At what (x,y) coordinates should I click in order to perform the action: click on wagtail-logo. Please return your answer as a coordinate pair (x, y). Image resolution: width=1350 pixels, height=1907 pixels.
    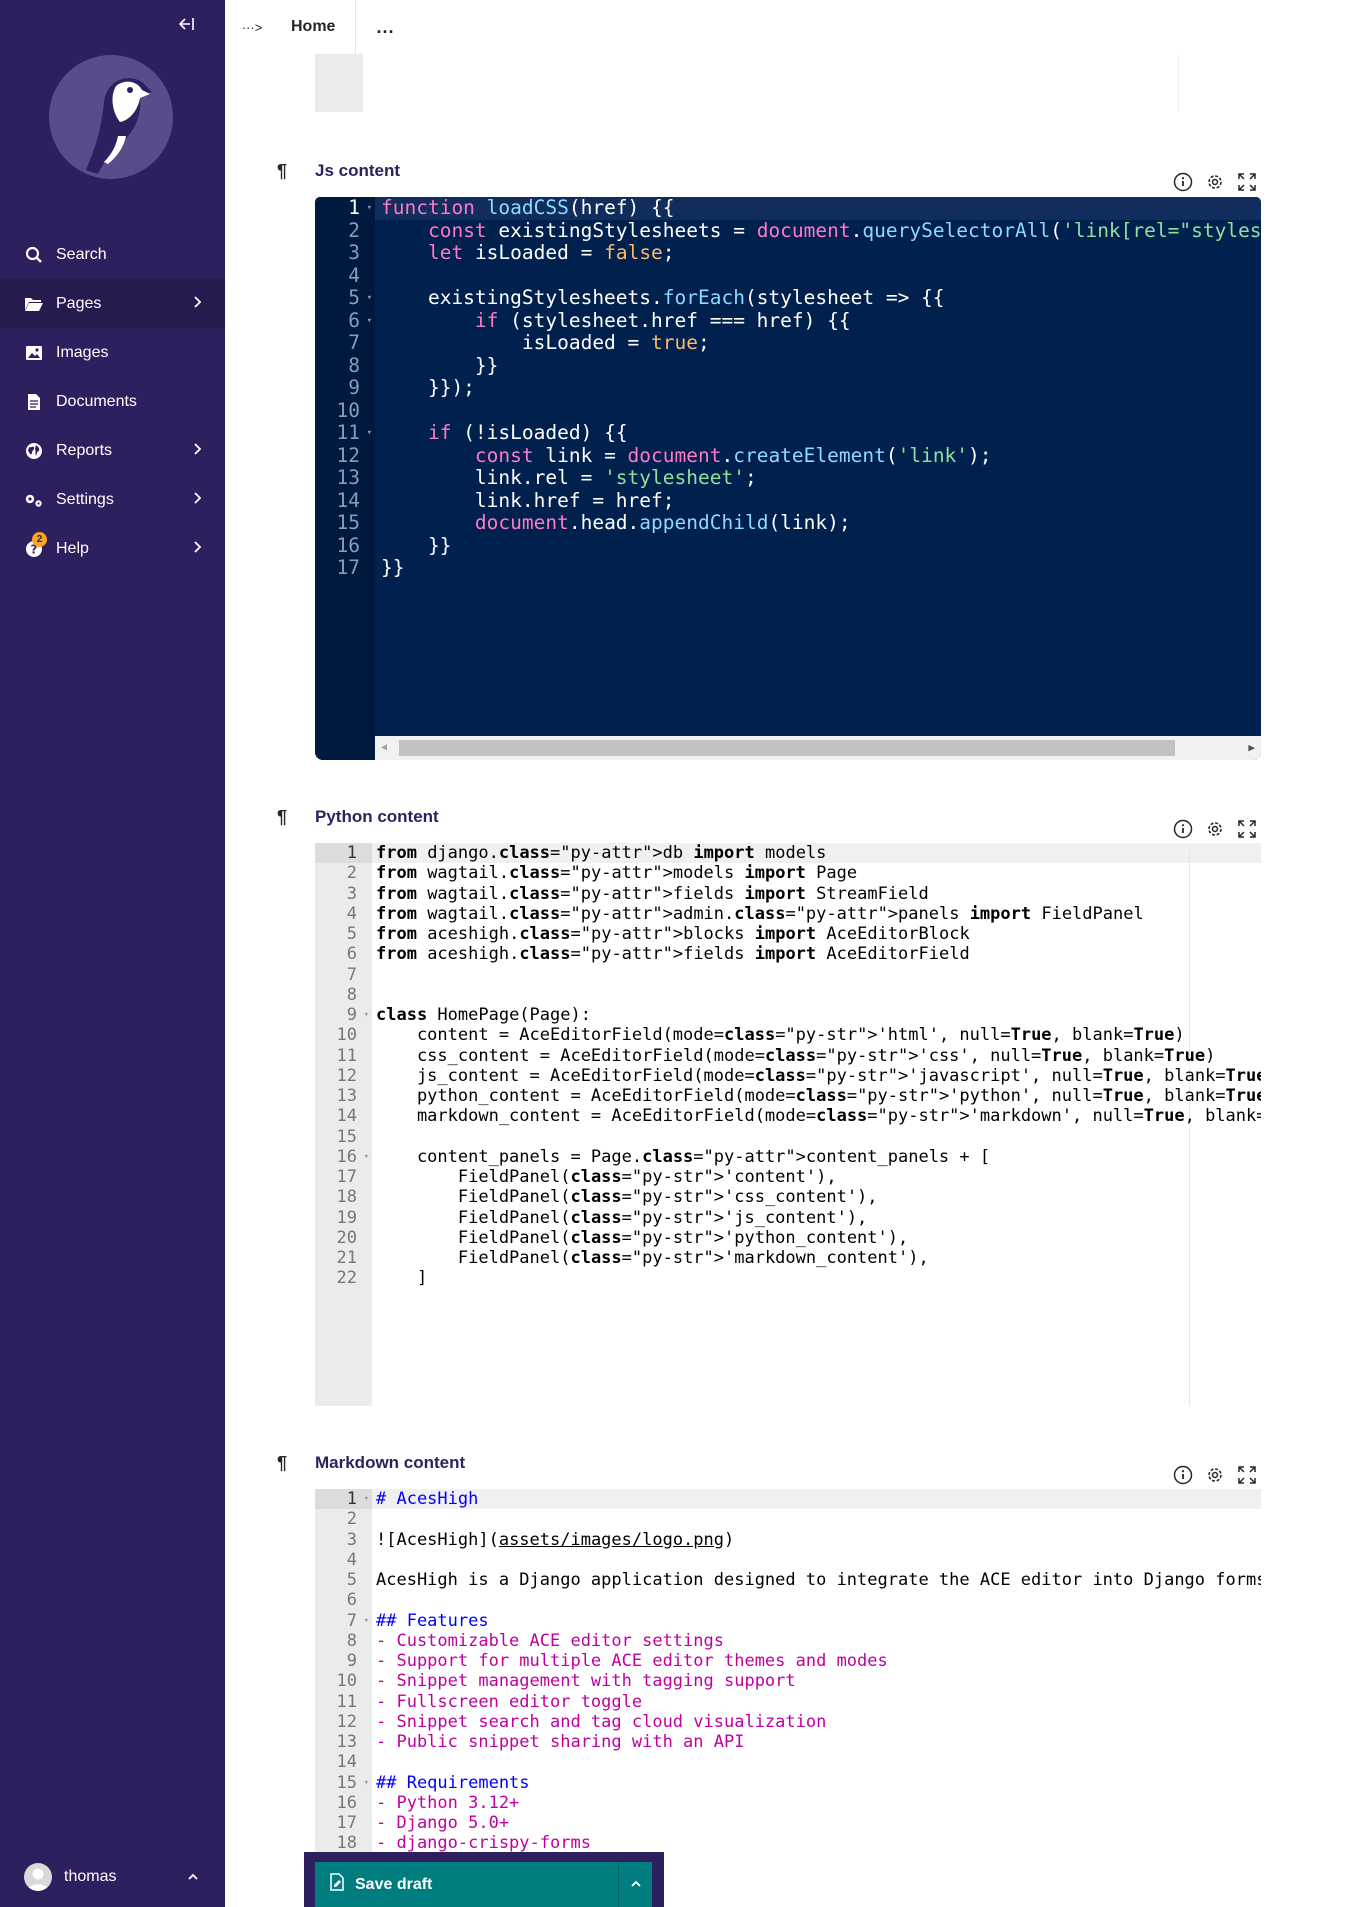
    Looking at the image, I should click on (111, 117).